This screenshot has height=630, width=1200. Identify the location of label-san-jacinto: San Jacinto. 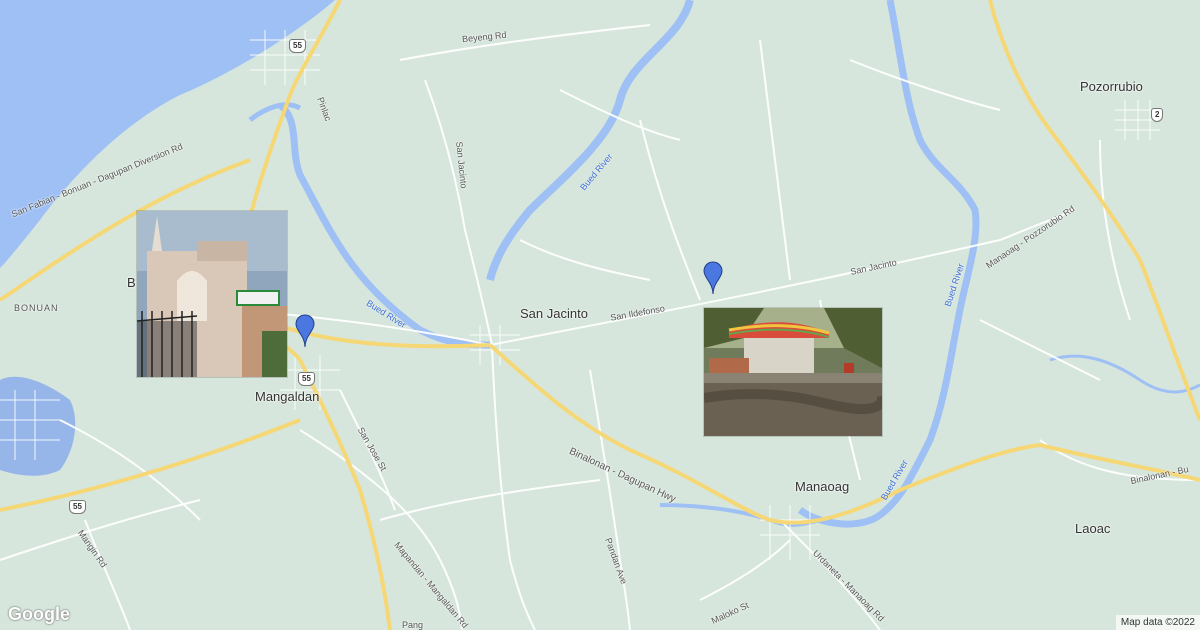
(554, 313).